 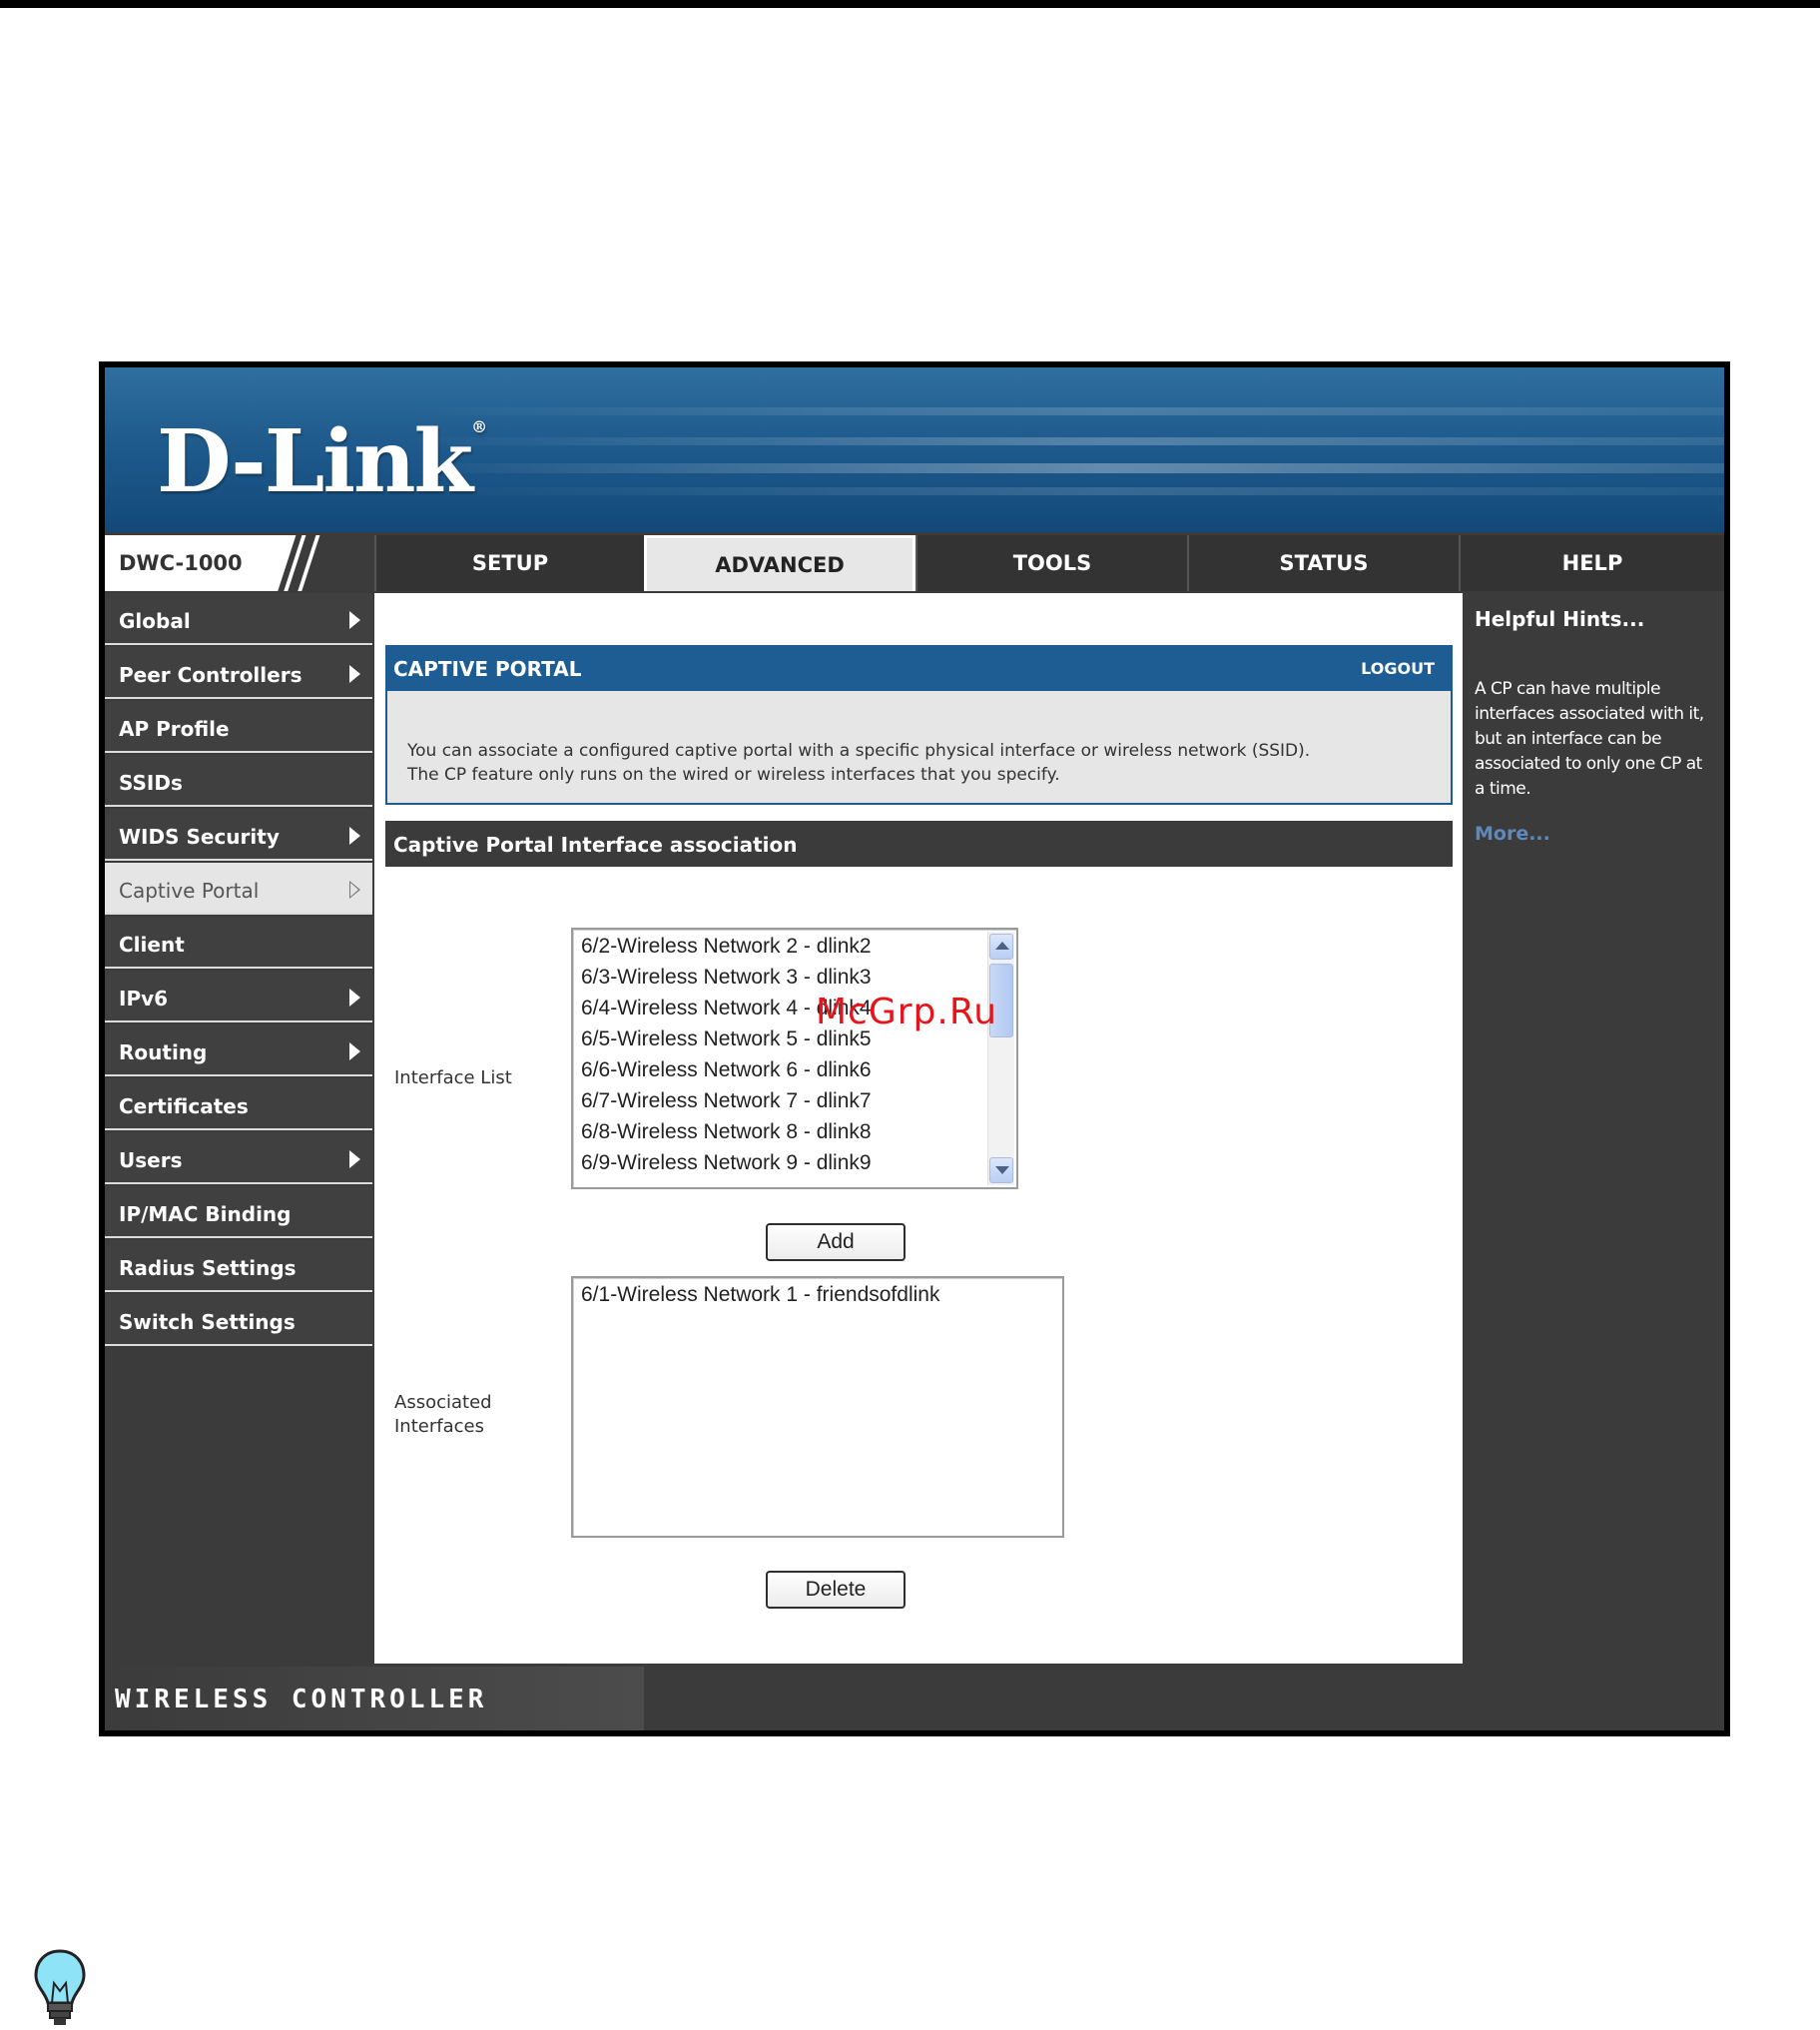 I want to click on captive-portal-header: CAPTIVE PORTAL LOGOUT, so click(x=919, y=668).